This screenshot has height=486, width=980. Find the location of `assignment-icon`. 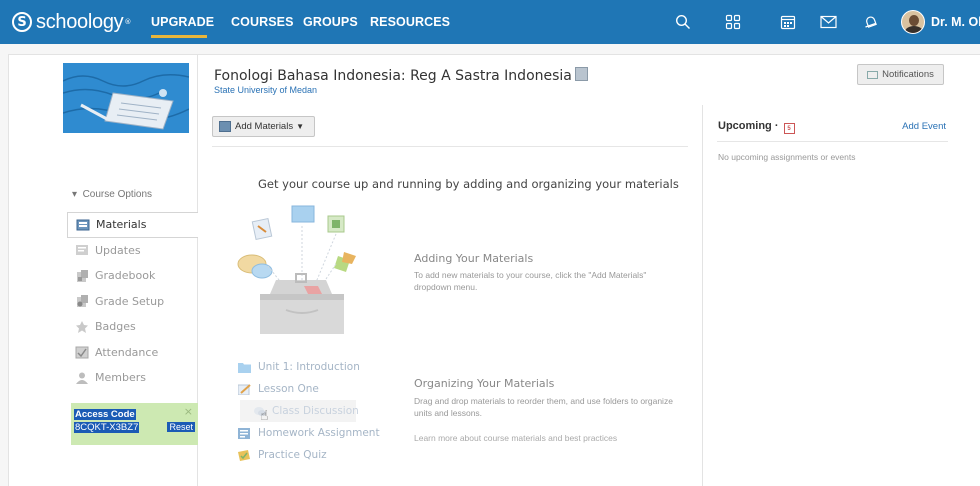

assignment-icon is located at coordinates (244, 433).